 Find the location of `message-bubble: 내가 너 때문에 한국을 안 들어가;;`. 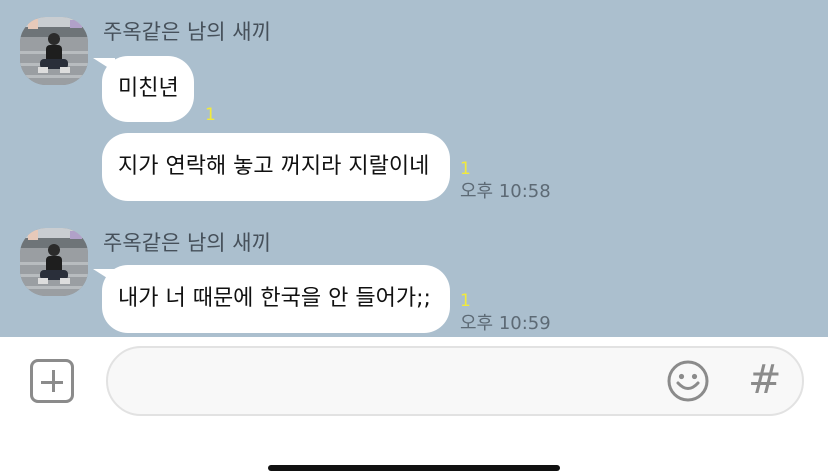

message-bubble: 내가 너 때문에 한국을 안 들어가;; is located at coordinates (276, 299).